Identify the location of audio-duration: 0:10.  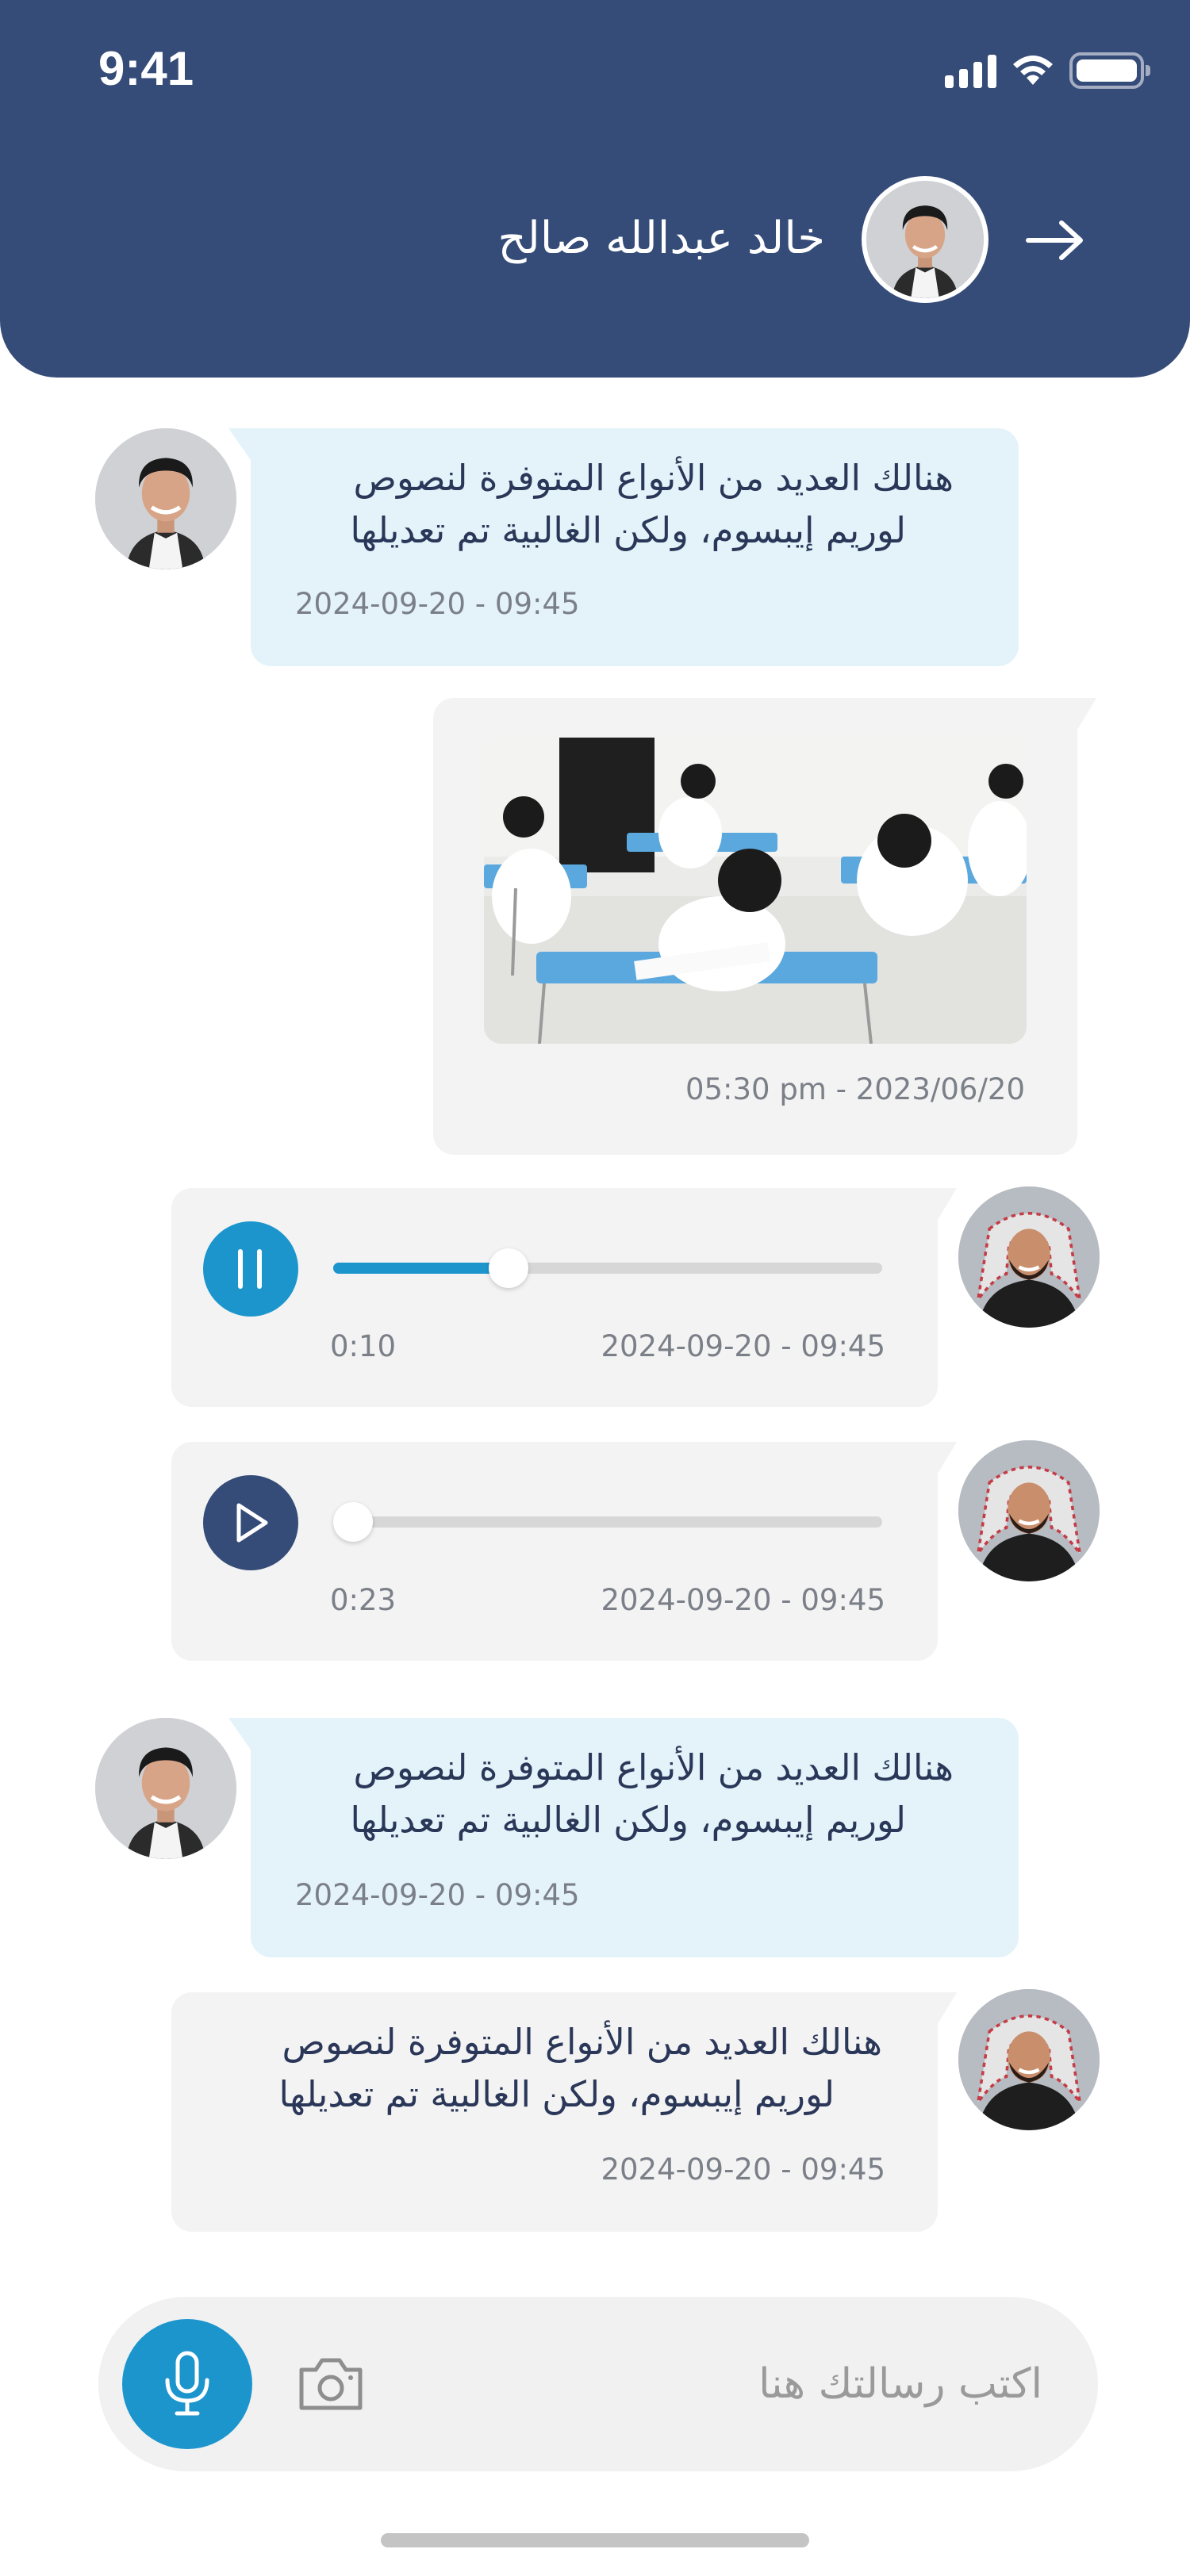
(363, 1346).